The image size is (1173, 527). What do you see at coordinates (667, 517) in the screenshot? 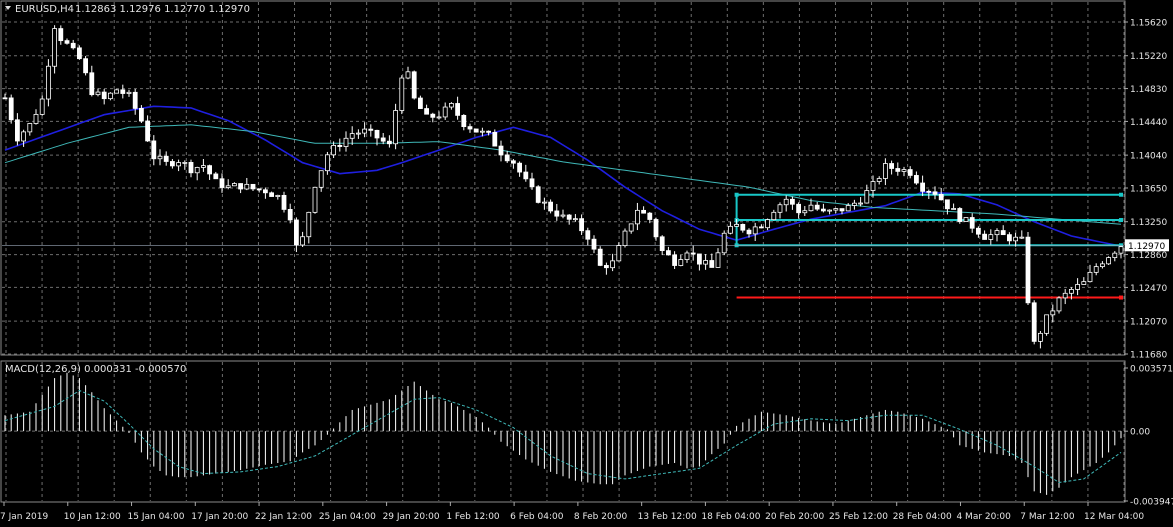
I see `x-tick-label: 13 Feb 12:00` at bounding box center [667, 517].